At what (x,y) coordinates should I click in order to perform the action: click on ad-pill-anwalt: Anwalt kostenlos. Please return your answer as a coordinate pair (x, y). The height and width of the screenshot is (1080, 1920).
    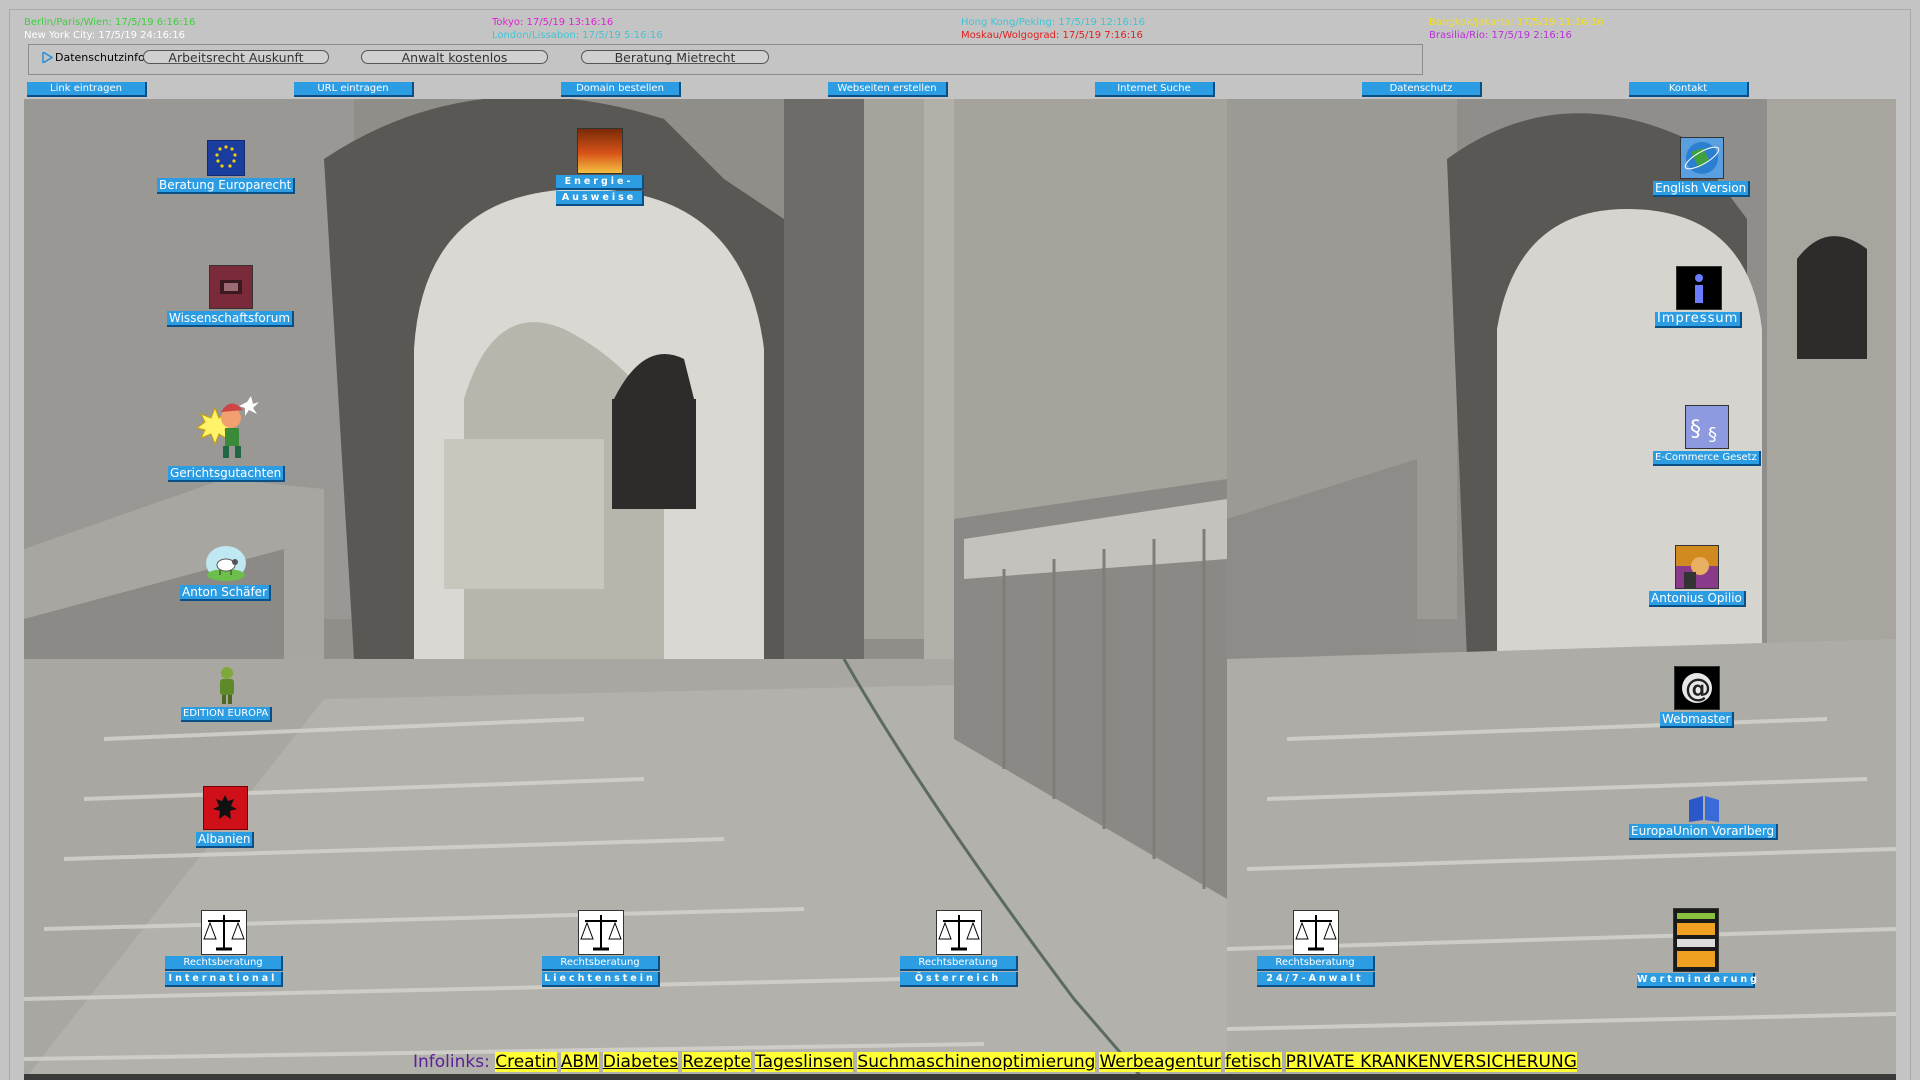
    Looking at the image, I should click on (454, 57).